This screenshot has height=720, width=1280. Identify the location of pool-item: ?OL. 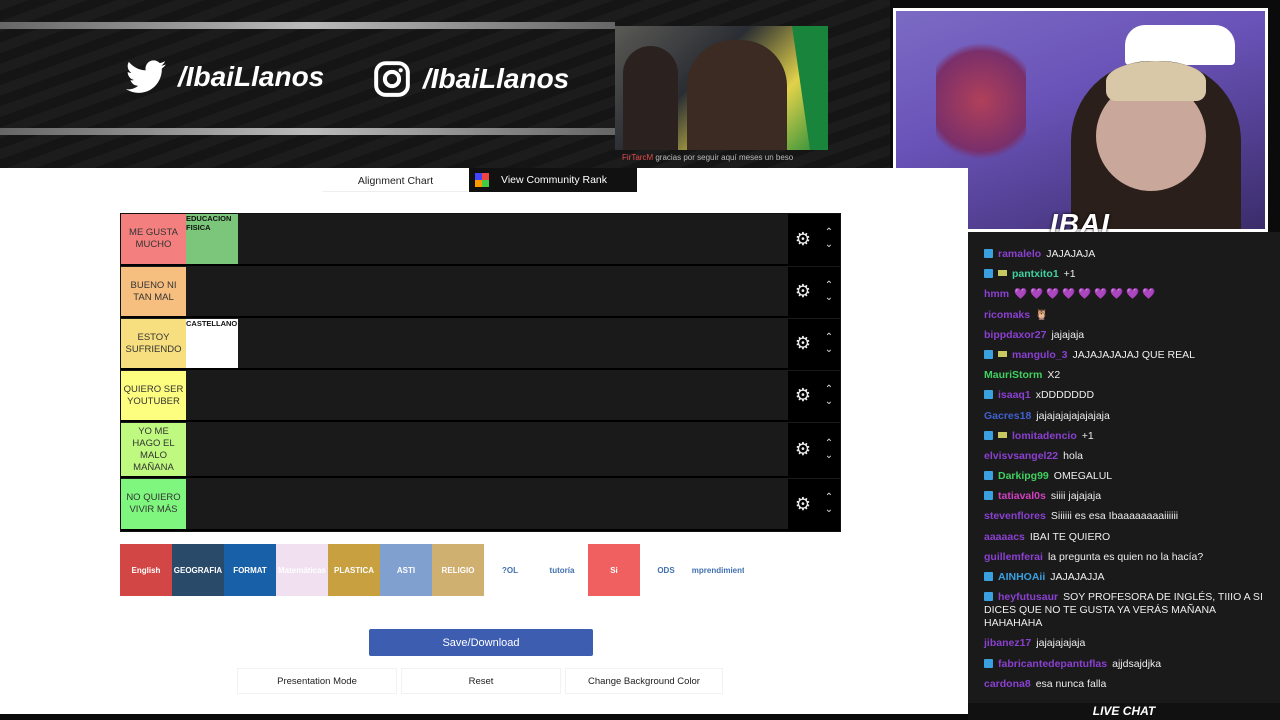
(510, 570).